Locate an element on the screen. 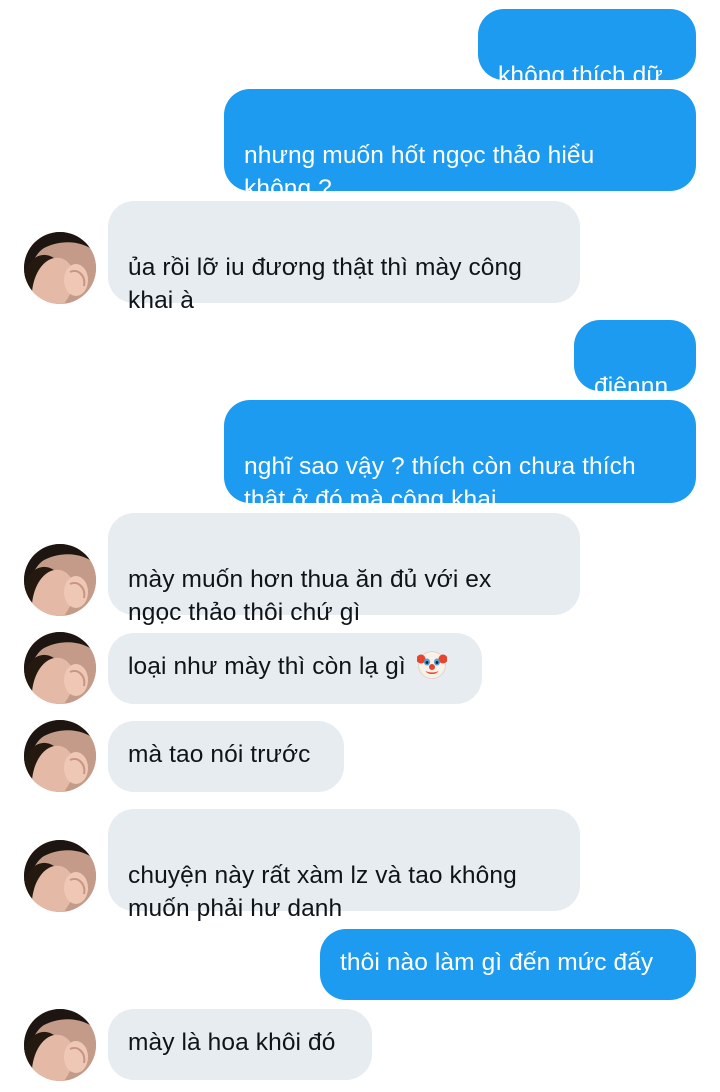 The image size is (720, 1092). message-bubble-outgoing: điênnn is located at coordinates (635, 360).